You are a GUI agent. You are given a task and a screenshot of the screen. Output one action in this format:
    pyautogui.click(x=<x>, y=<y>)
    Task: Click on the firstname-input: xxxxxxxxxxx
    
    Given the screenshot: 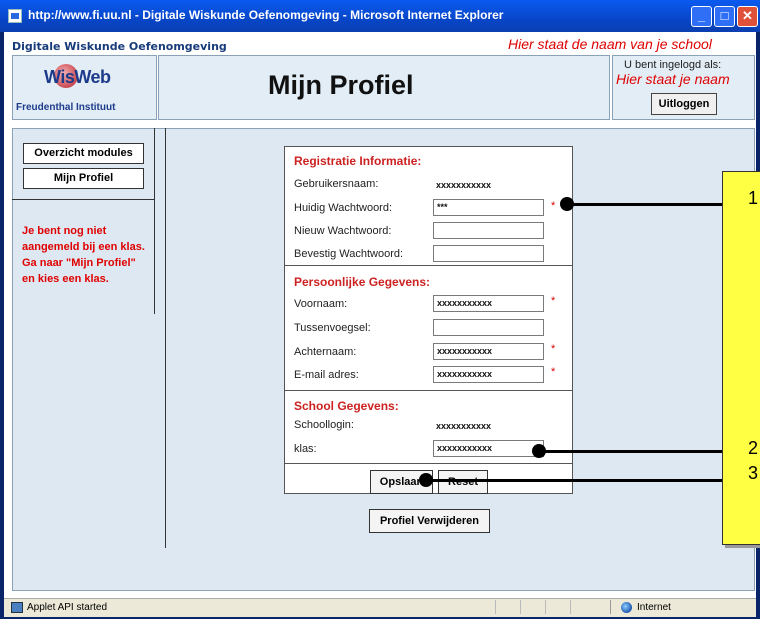 What is the action you would take?
    pyautogui.click(x=488, y=303)
    